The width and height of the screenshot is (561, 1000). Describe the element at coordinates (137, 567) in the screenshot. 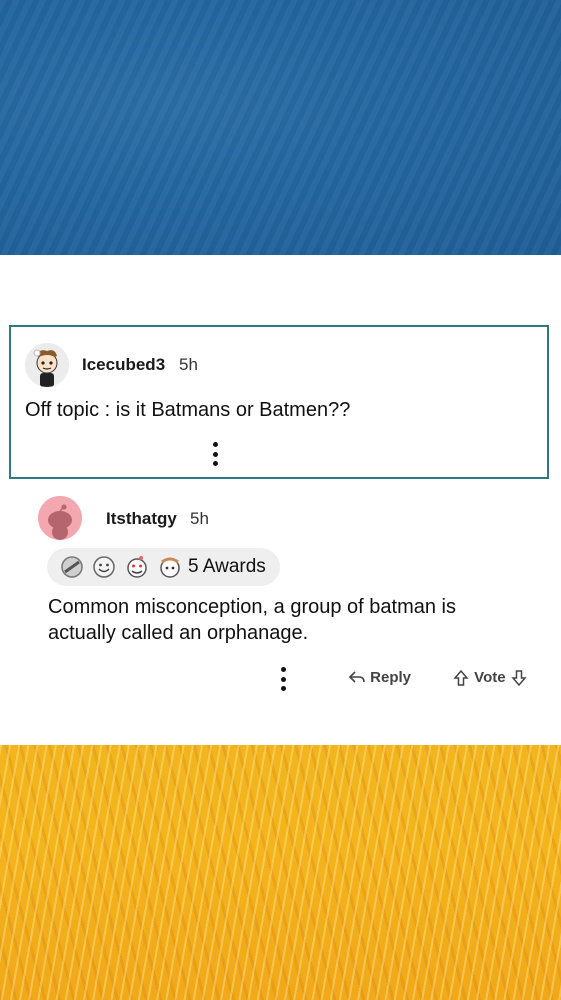

I see `laughing-award-icon` at that location.